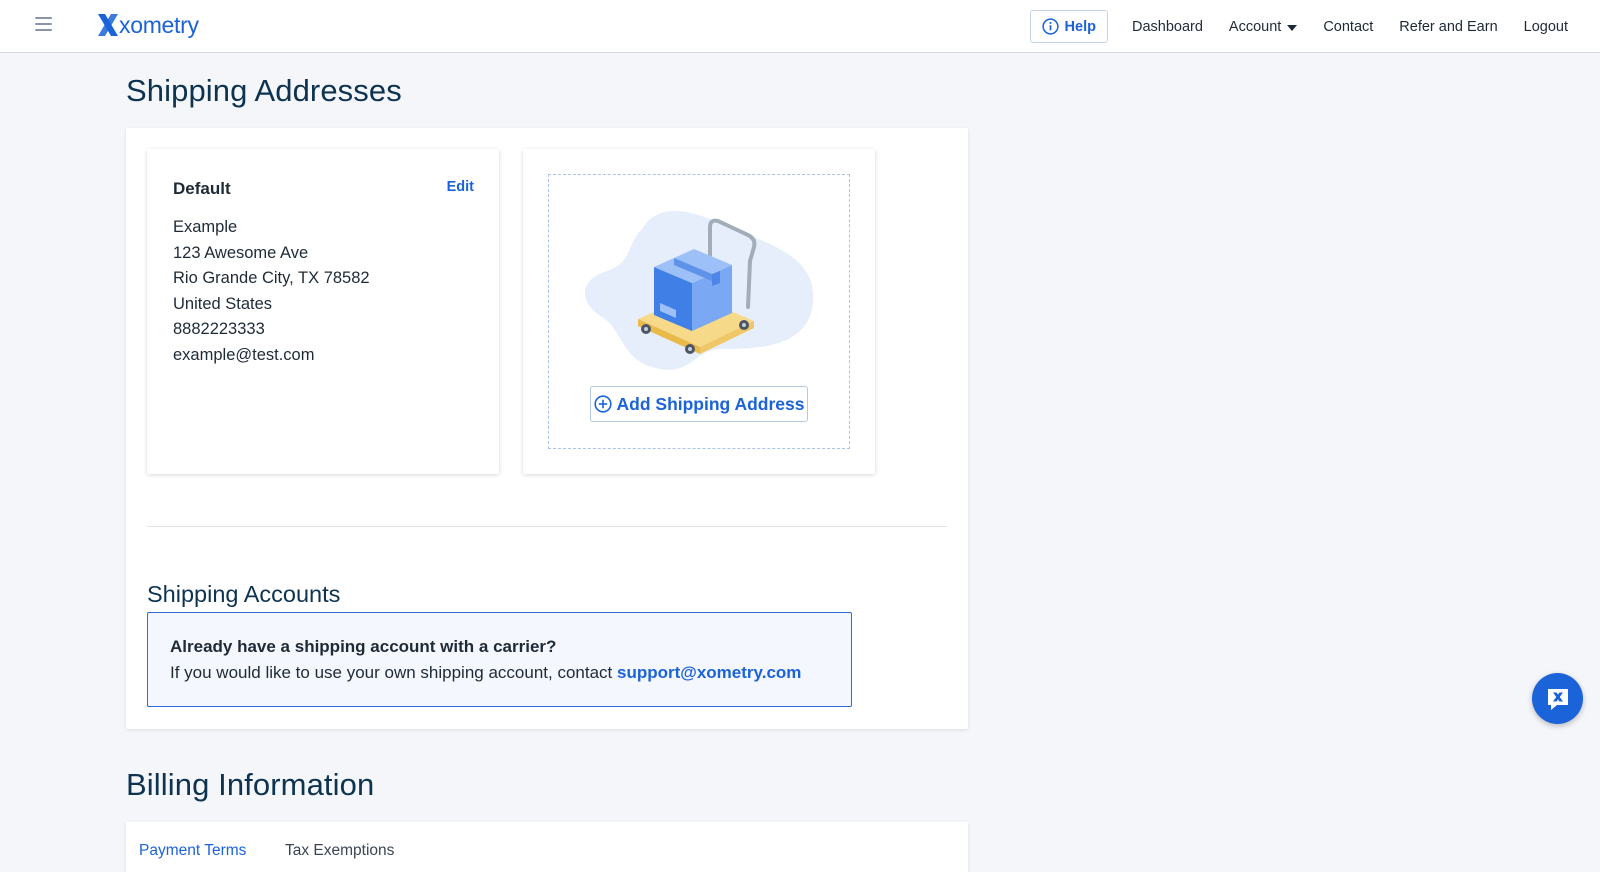 The height and width of the screenshot is (872, 1600). What do you see at coordinates (219, 329) in the screenshot?
I see `address-phone: 8882223333` at bounding box center [219, 329].